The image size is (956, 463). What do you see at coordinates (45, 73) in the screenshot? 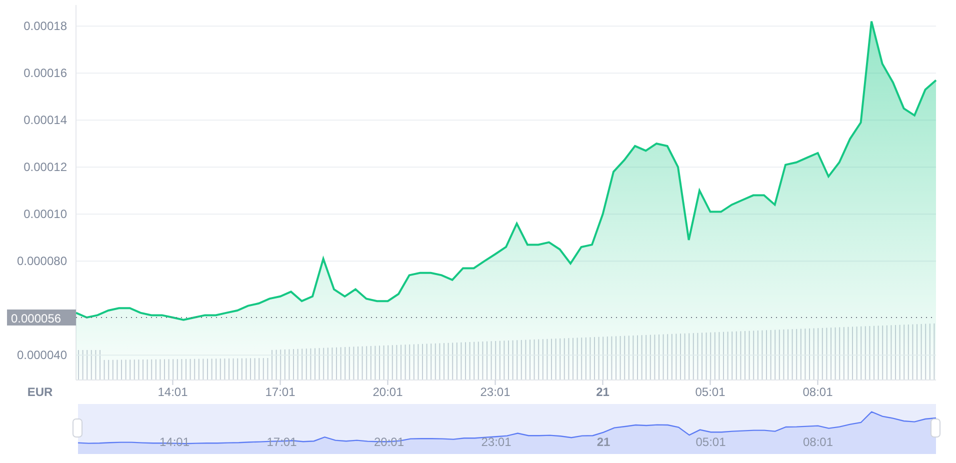
I see `y-axis-label: 0.00016` at bounding box center [45, 73].